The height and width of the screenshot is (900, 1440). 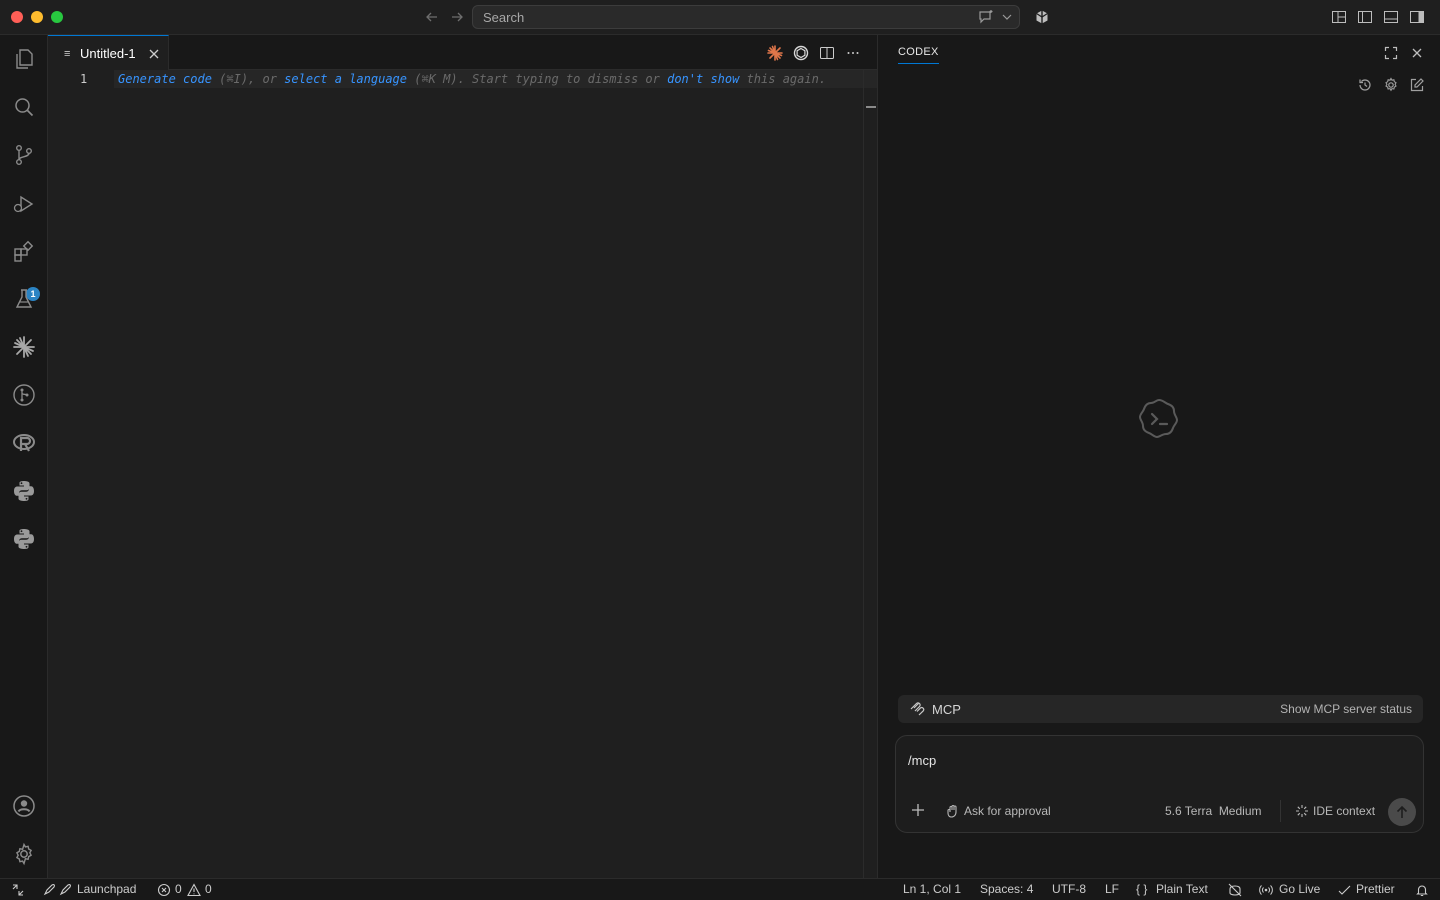 What do you see at coordinates (24, 299) in the screenshot?
I see `testing-flask-icon` at bounding box center [24, 299].